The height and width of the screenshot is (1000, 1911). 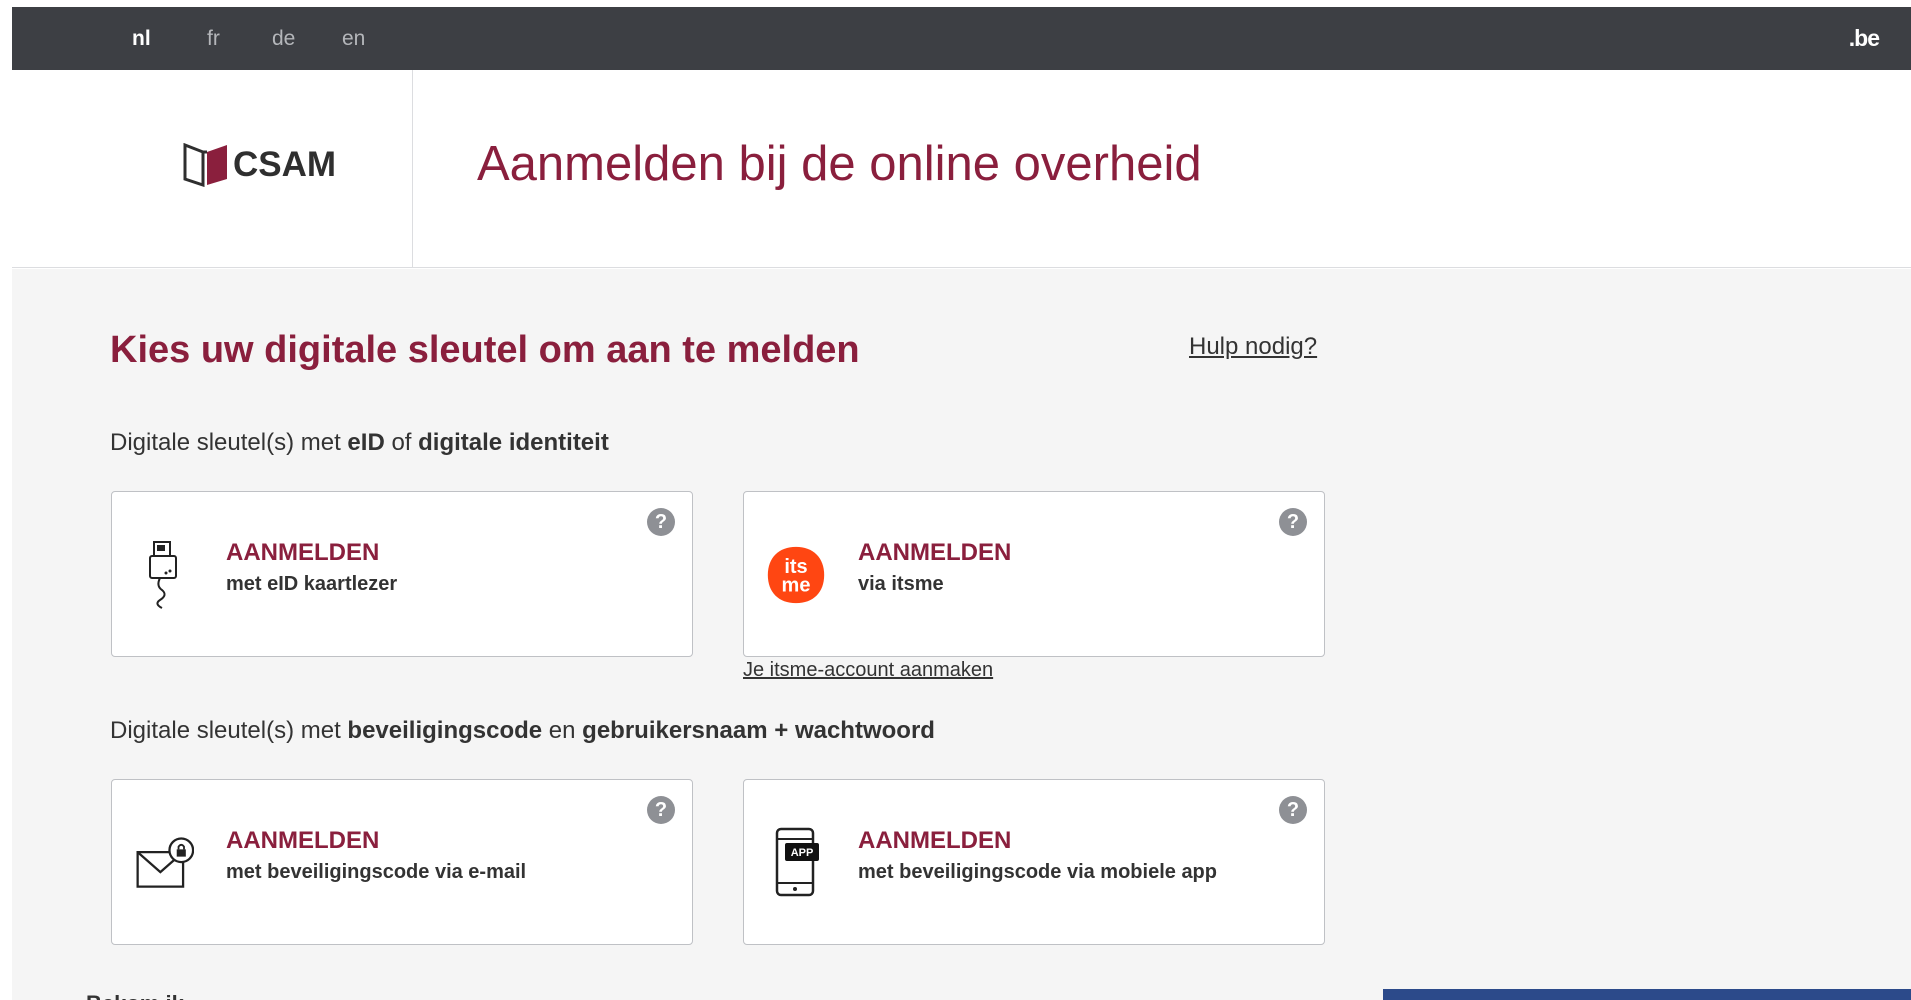 I want to click on lang-fr: fr, so click(x=213, y=38).